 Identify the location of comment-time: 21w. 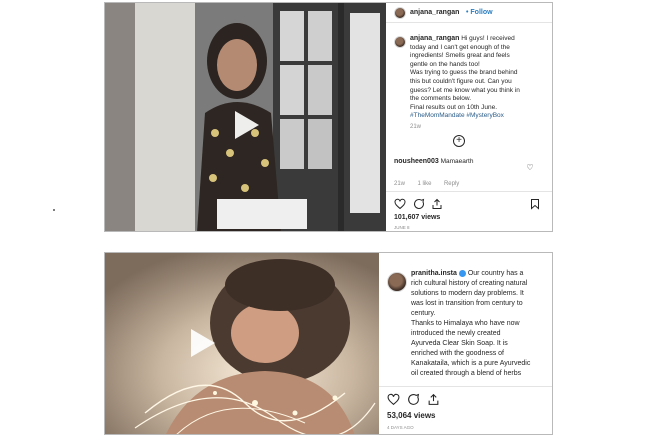
(400, 183).